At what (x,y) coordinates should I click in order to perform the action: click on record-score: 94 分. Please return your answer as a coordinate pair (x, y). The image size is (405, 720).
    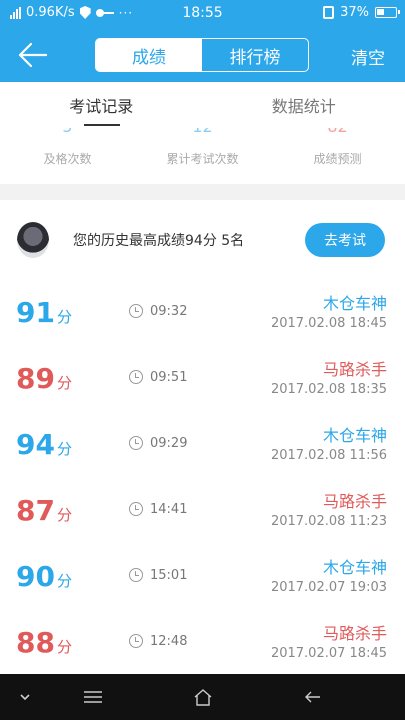
    Looking at the image, I should click on (44, 444).